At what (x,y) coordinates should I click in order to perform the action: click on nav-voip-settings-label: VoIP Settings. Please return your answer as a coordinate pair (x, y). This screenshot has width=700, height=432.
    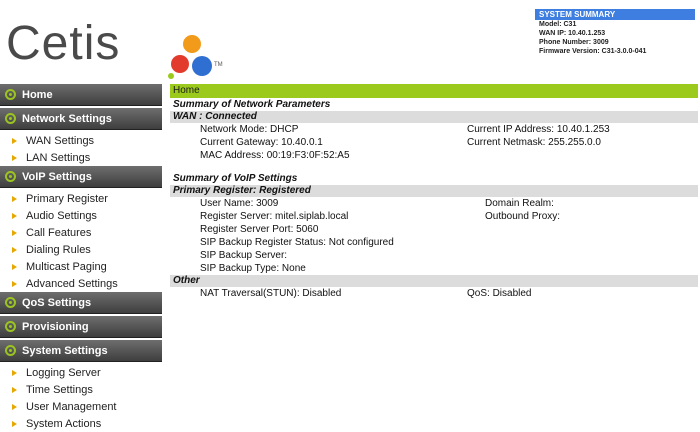
    Looking at the image, I should click on (57, 176).